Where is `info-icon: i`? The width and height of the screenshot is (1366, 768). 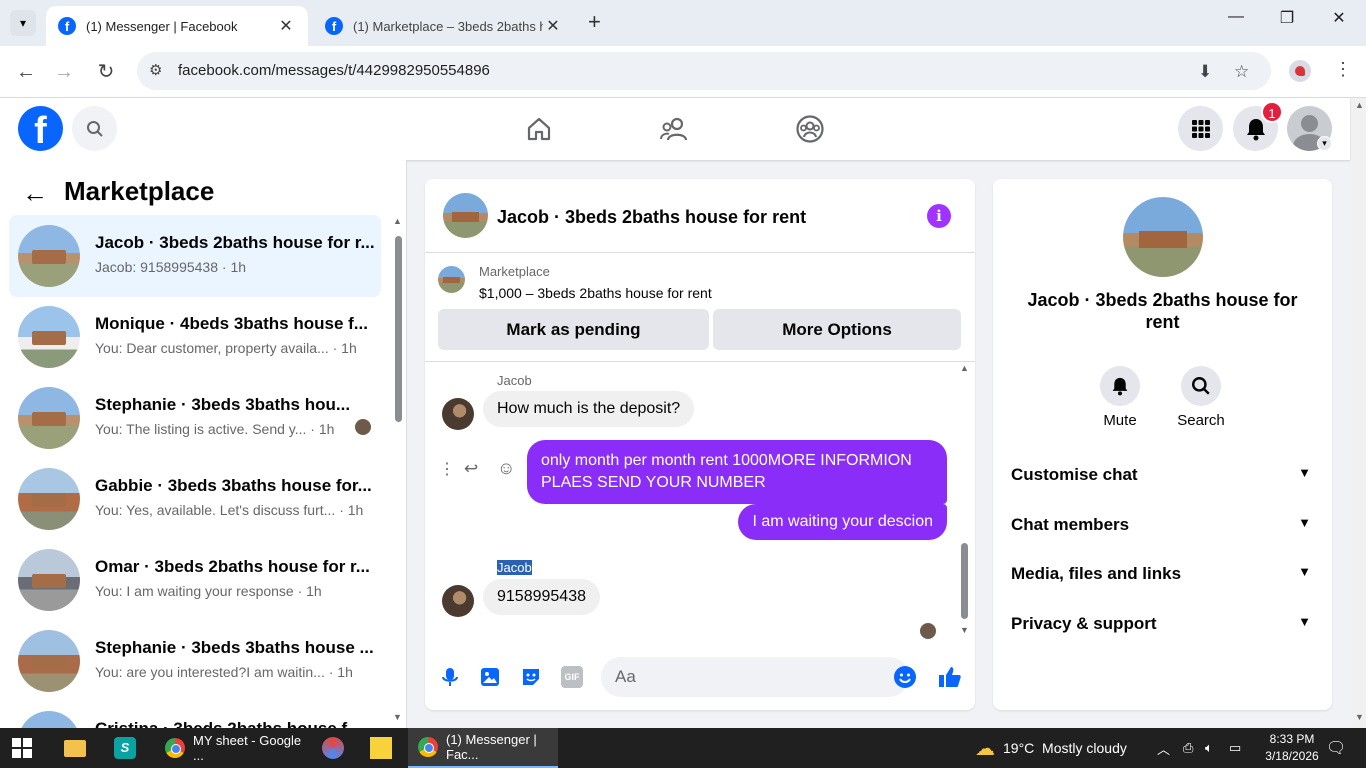 info-icon: i is located at coordinates (939, 216).